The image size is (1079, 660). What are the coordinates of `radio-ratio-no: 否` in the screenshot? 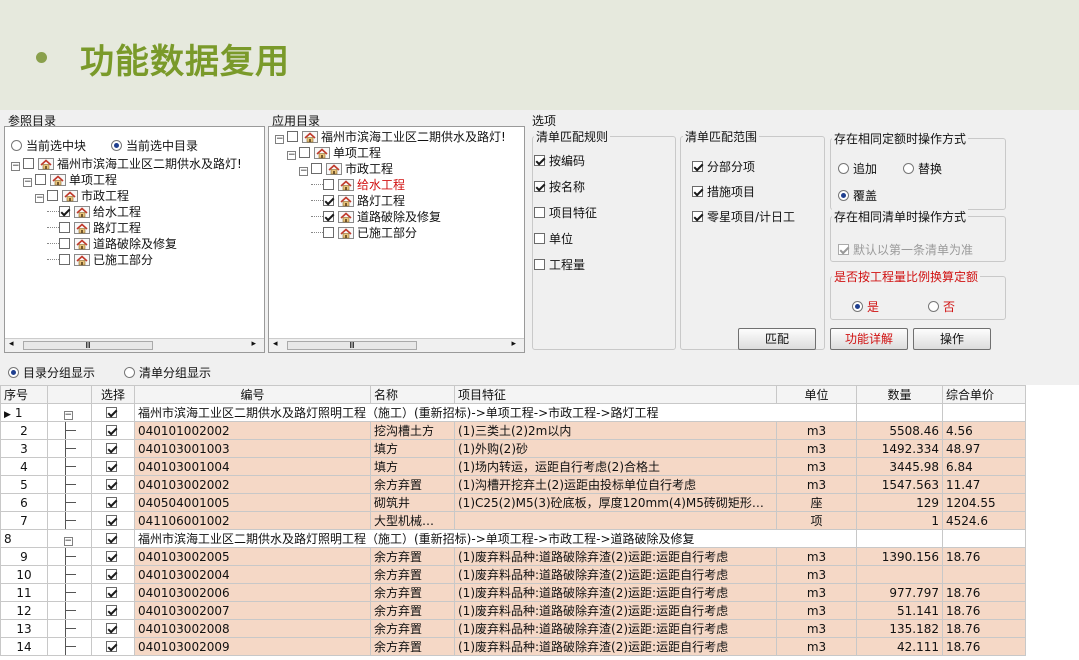 It's located at (941, 306).